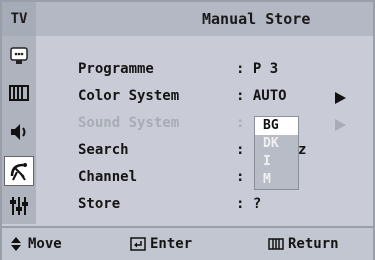  What do you see at coordinates (19, 56) in the screenshot?
I see `input-icon` at bounding box center [19, 56].